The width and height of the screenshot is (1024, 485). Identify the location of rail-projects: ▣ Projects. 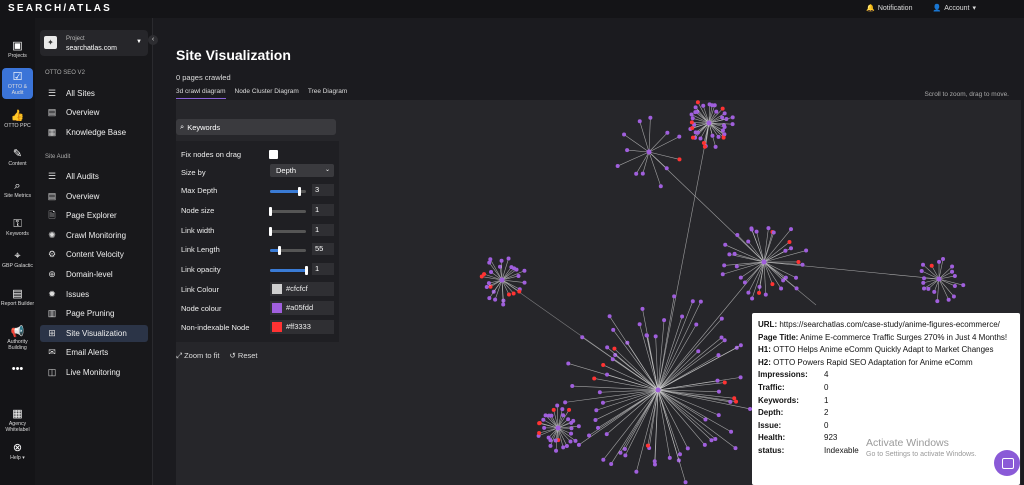
(17, 49).